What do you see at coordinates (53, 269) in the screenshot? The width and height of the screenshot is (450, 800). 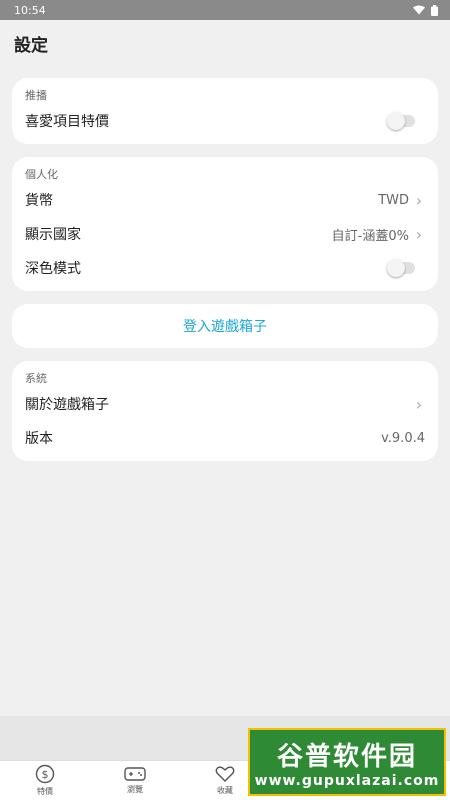 I see `dark-mode-label: 深色模式` at bounding box center [53, 269].